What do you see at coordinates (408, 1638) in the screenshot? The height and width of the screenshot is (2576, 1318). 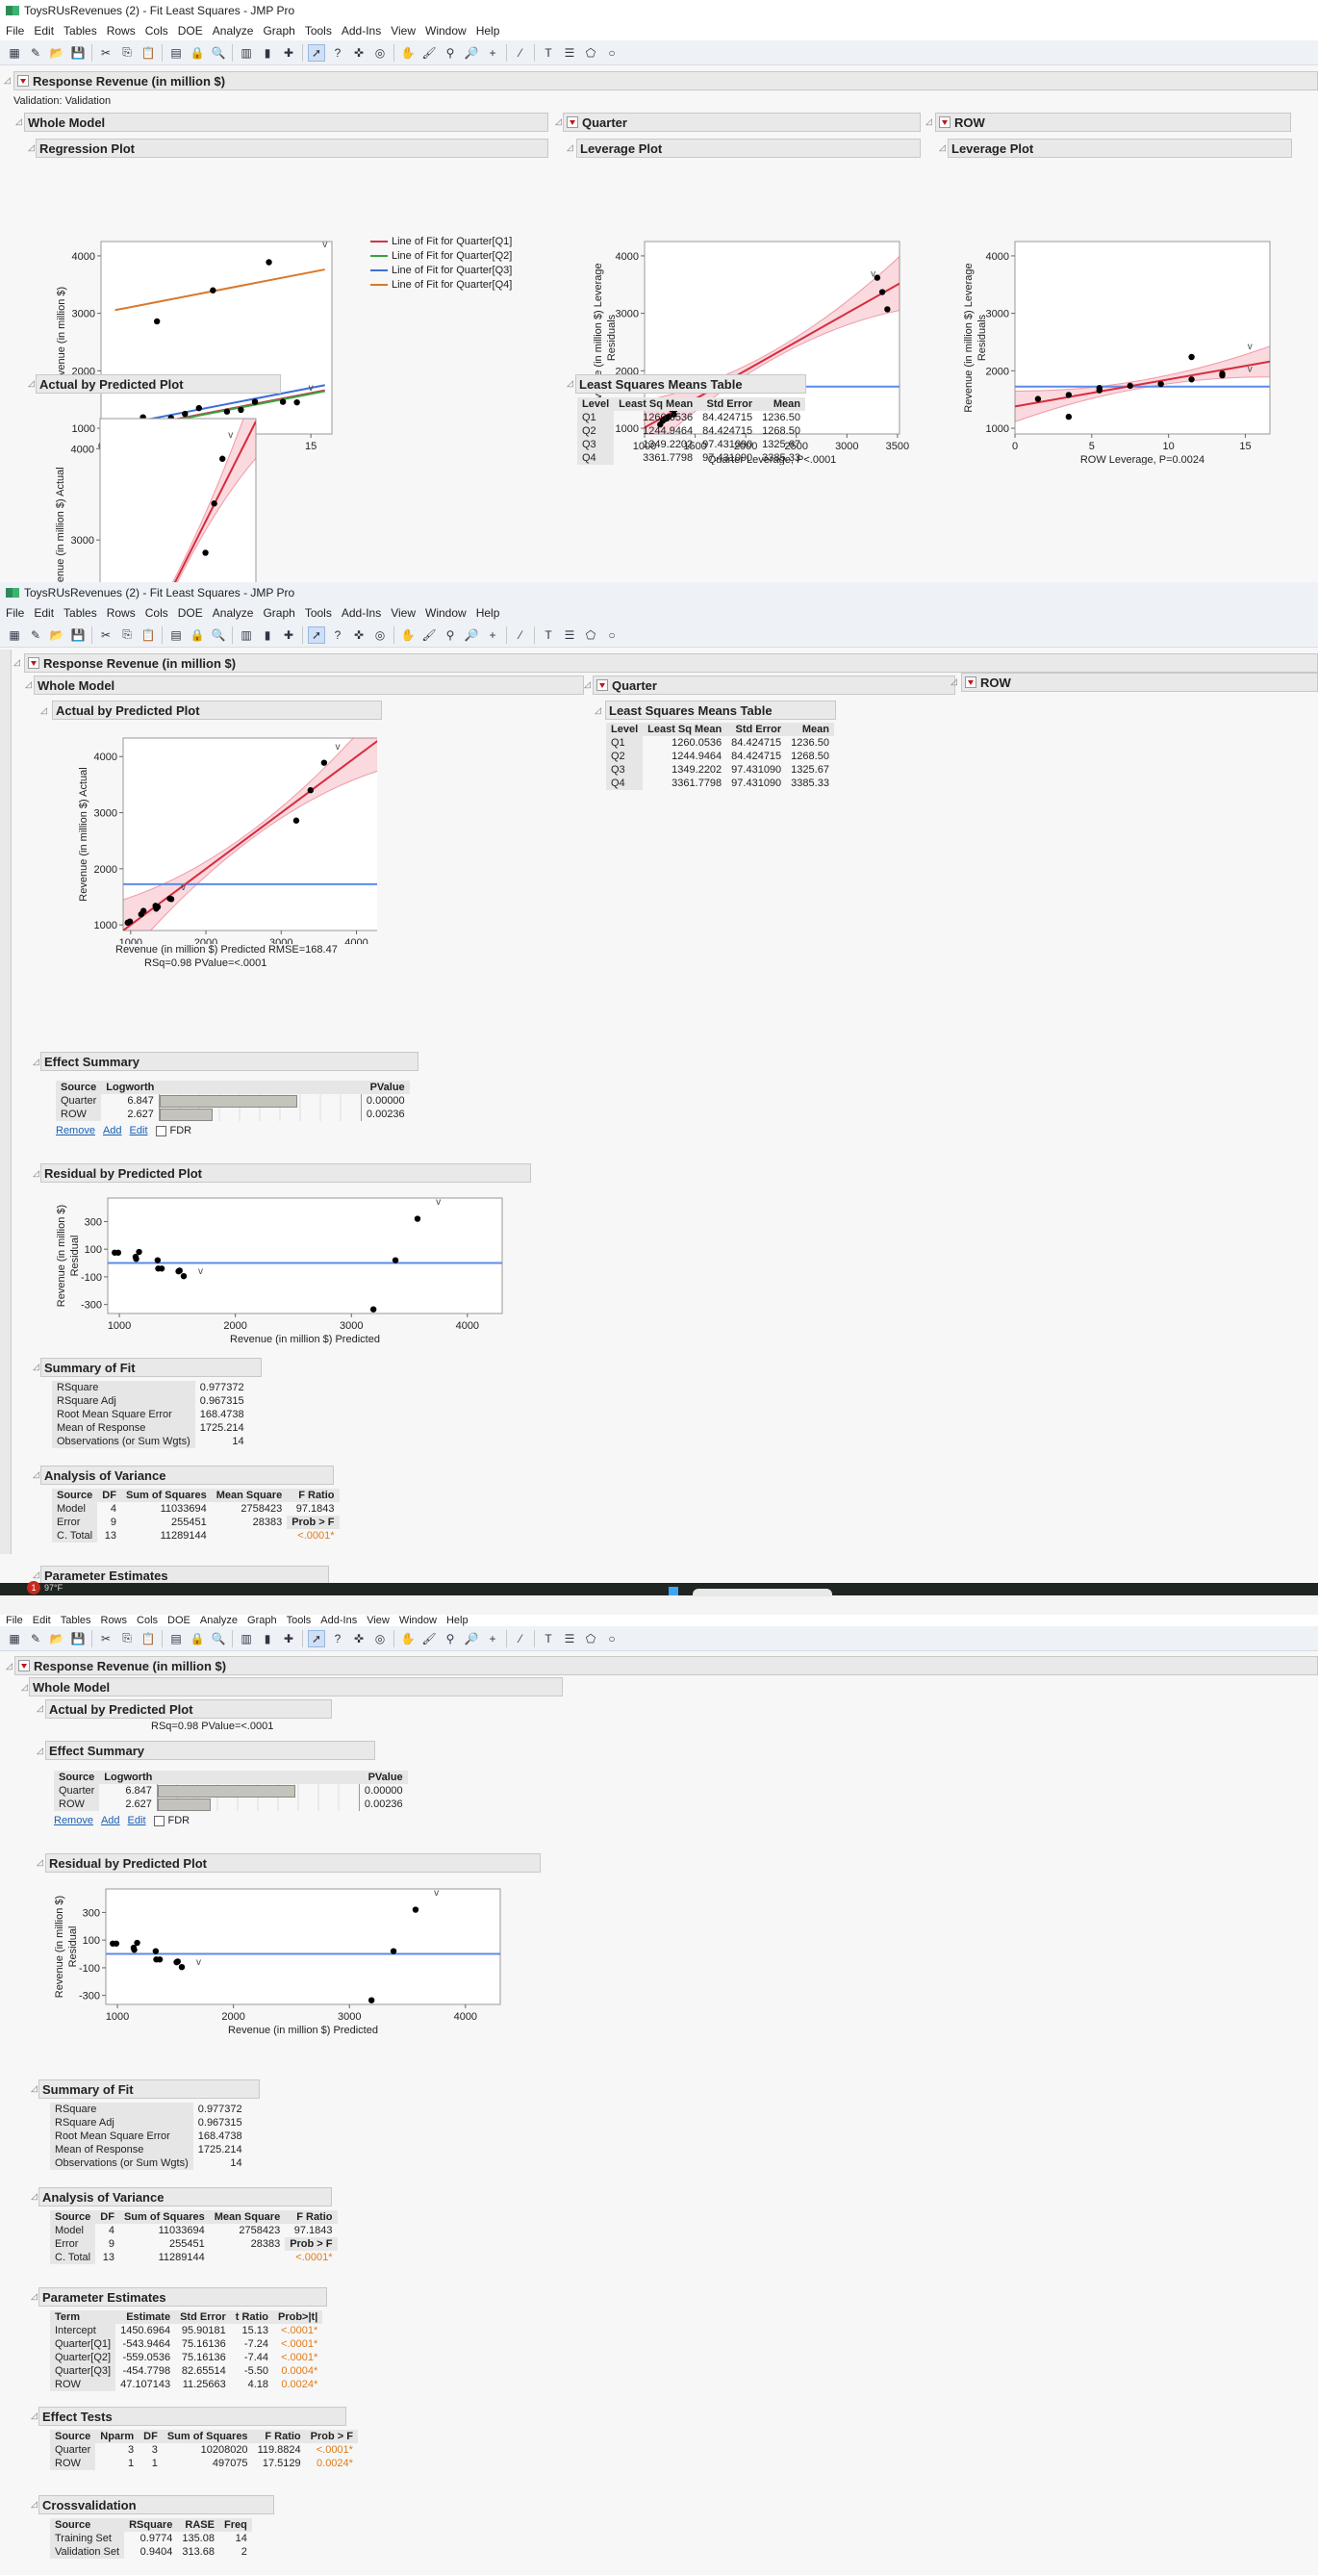 I see `grabber-icon: ✋` at bounding box center [408, 1638].